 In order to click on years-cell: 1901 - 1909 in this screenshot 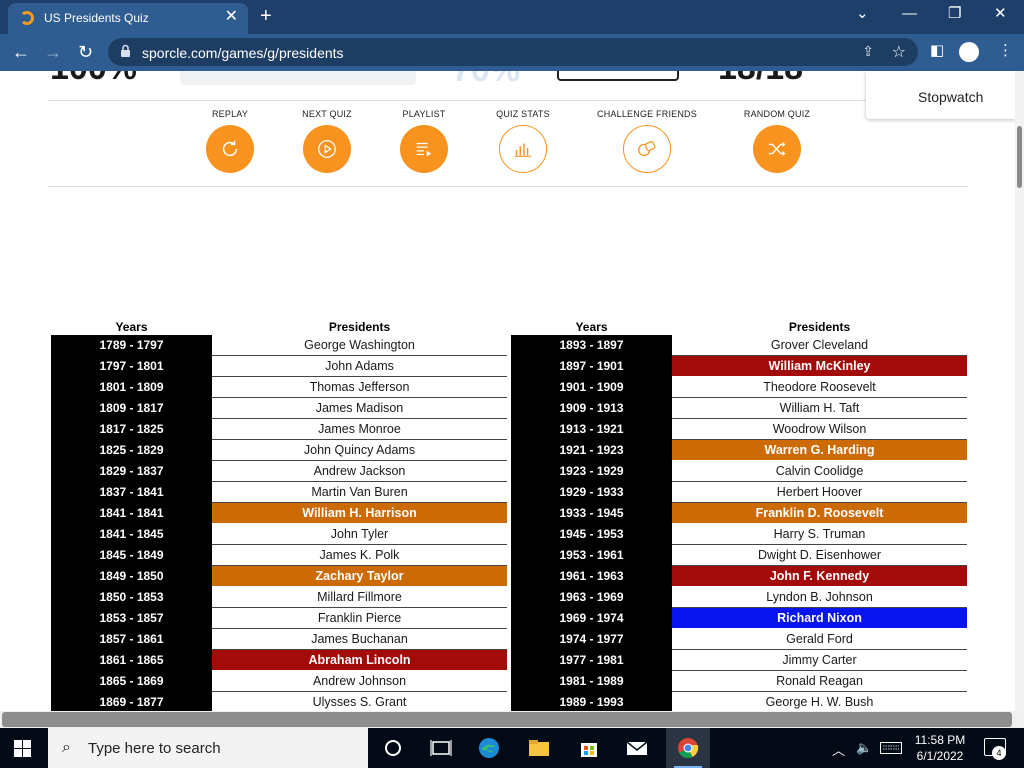, I will do `click(591, 387)`.